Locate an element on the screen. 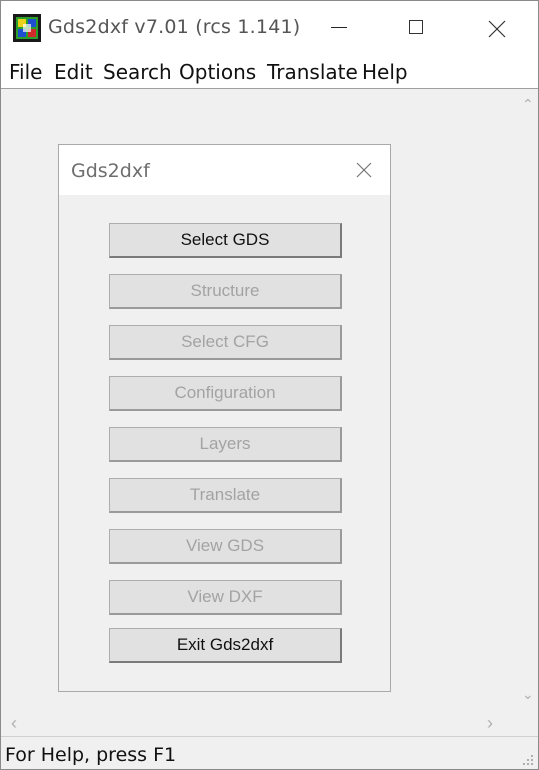 The height and width of the screenshot is (770, 539). vertical-scrollbar: ⌃ ⌄ is located at coordinates (527, 399).